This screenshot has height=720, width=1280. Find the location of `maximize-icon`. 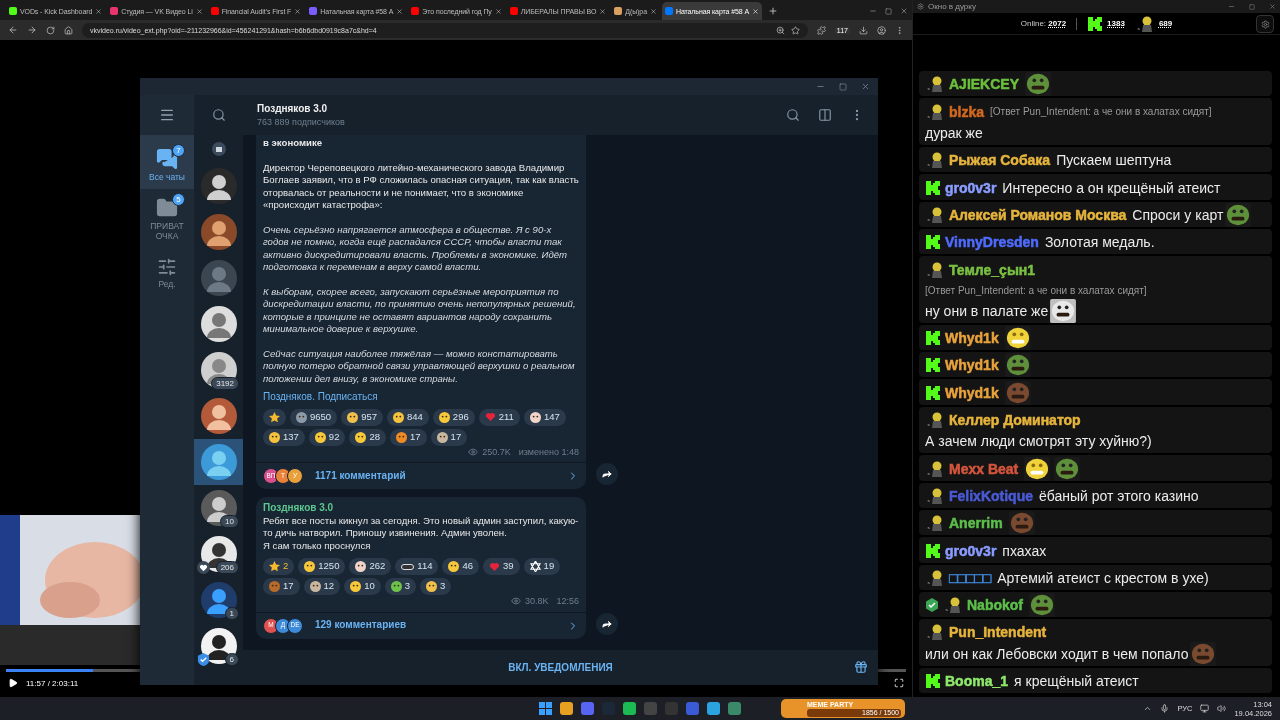

maximize-icon is located at coordinates (888, 11).